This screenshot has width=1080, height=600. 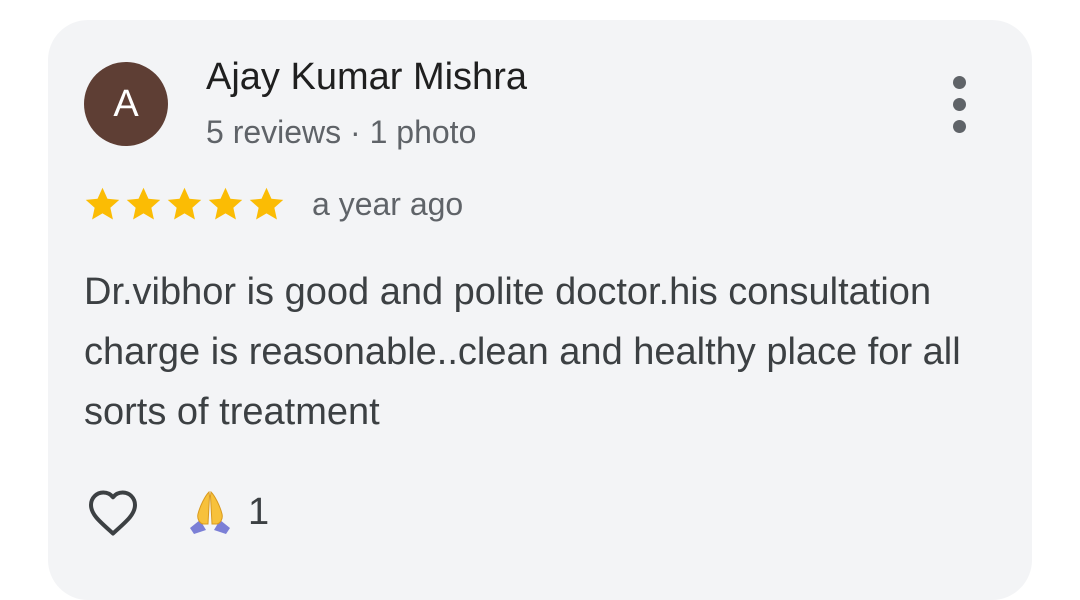 I want to click on review-time: a year ago, so click(x=388, y=204).